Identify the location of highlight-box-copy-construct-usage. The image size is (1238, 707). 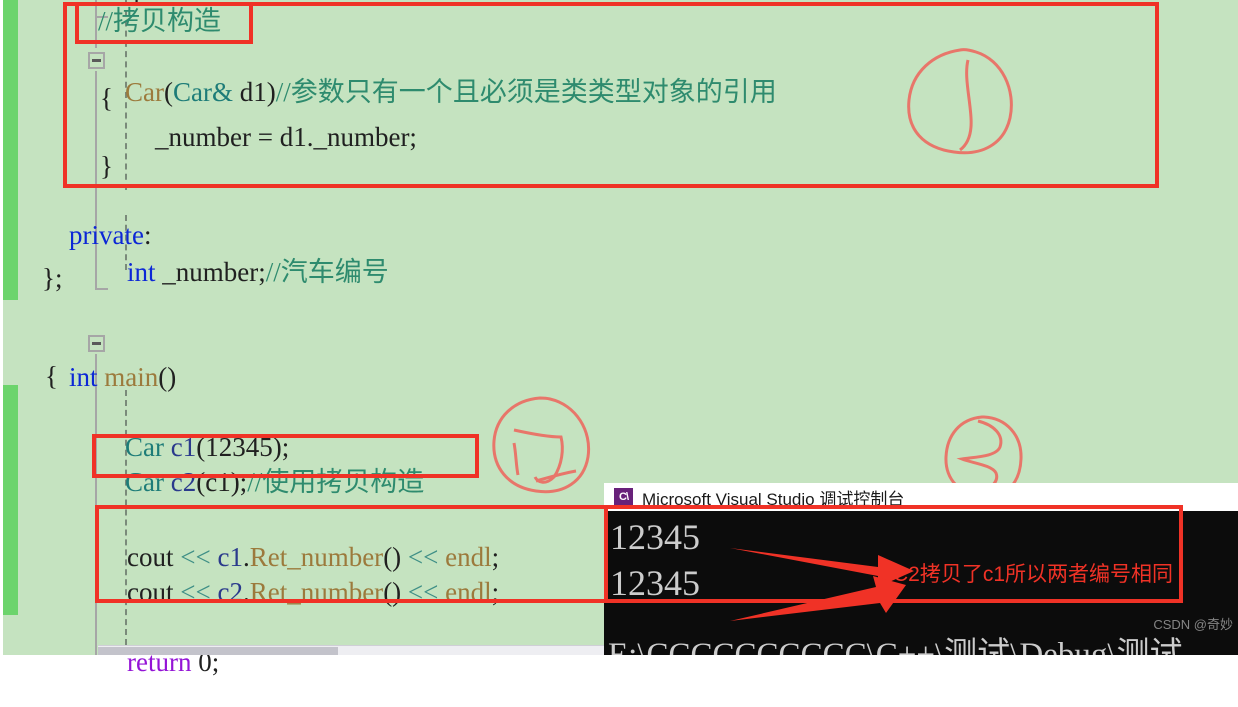
(285, 456).